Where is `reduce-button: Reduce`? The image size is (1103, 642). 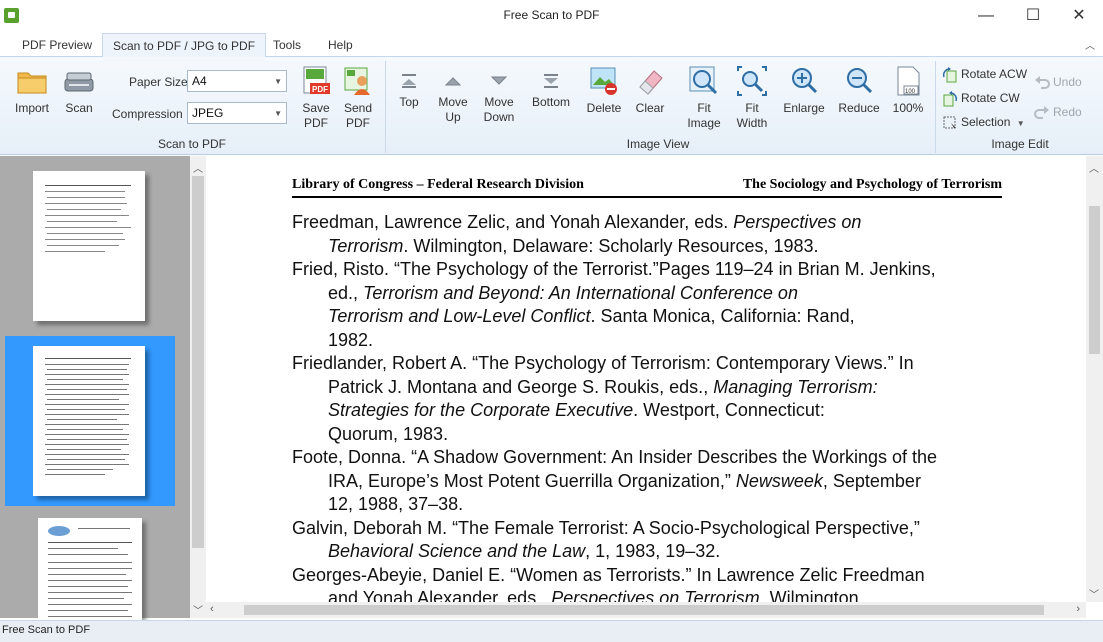 reduce-button: Reduce is located at coordinates (859, 90).